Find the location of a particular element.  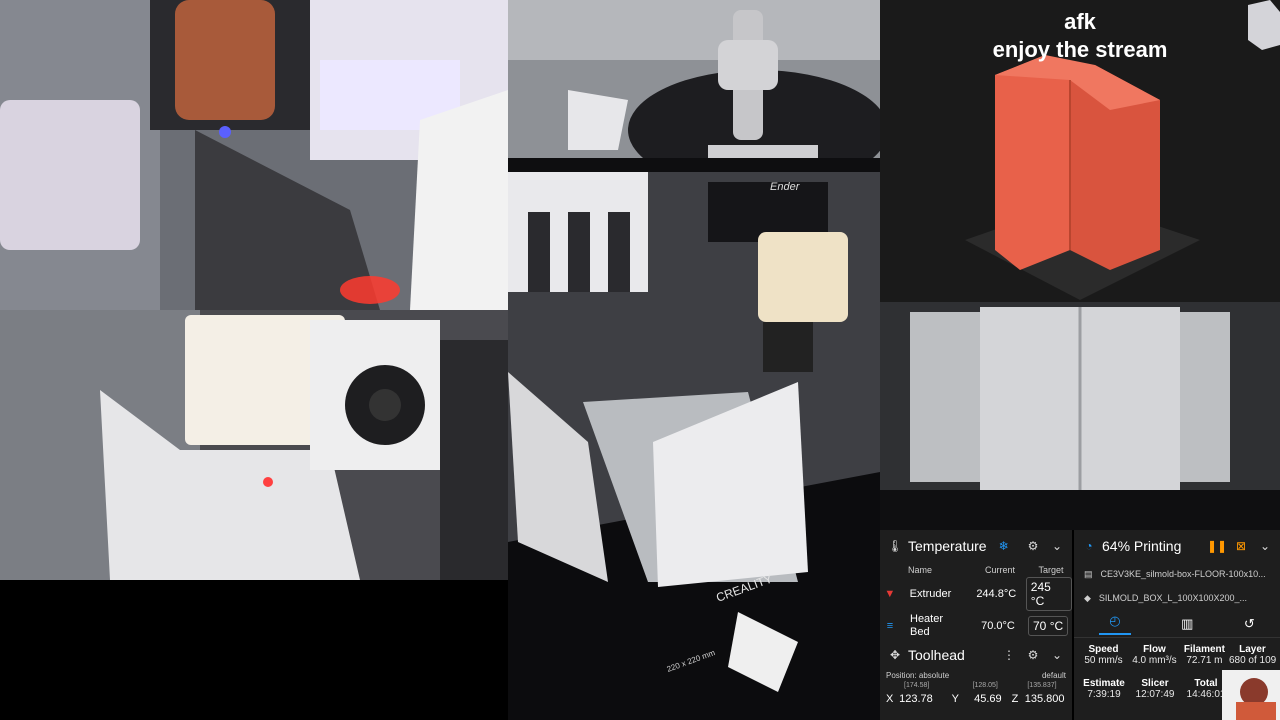

stat-filament: Filament 72.71 m is located at coordinates (1204, 655).